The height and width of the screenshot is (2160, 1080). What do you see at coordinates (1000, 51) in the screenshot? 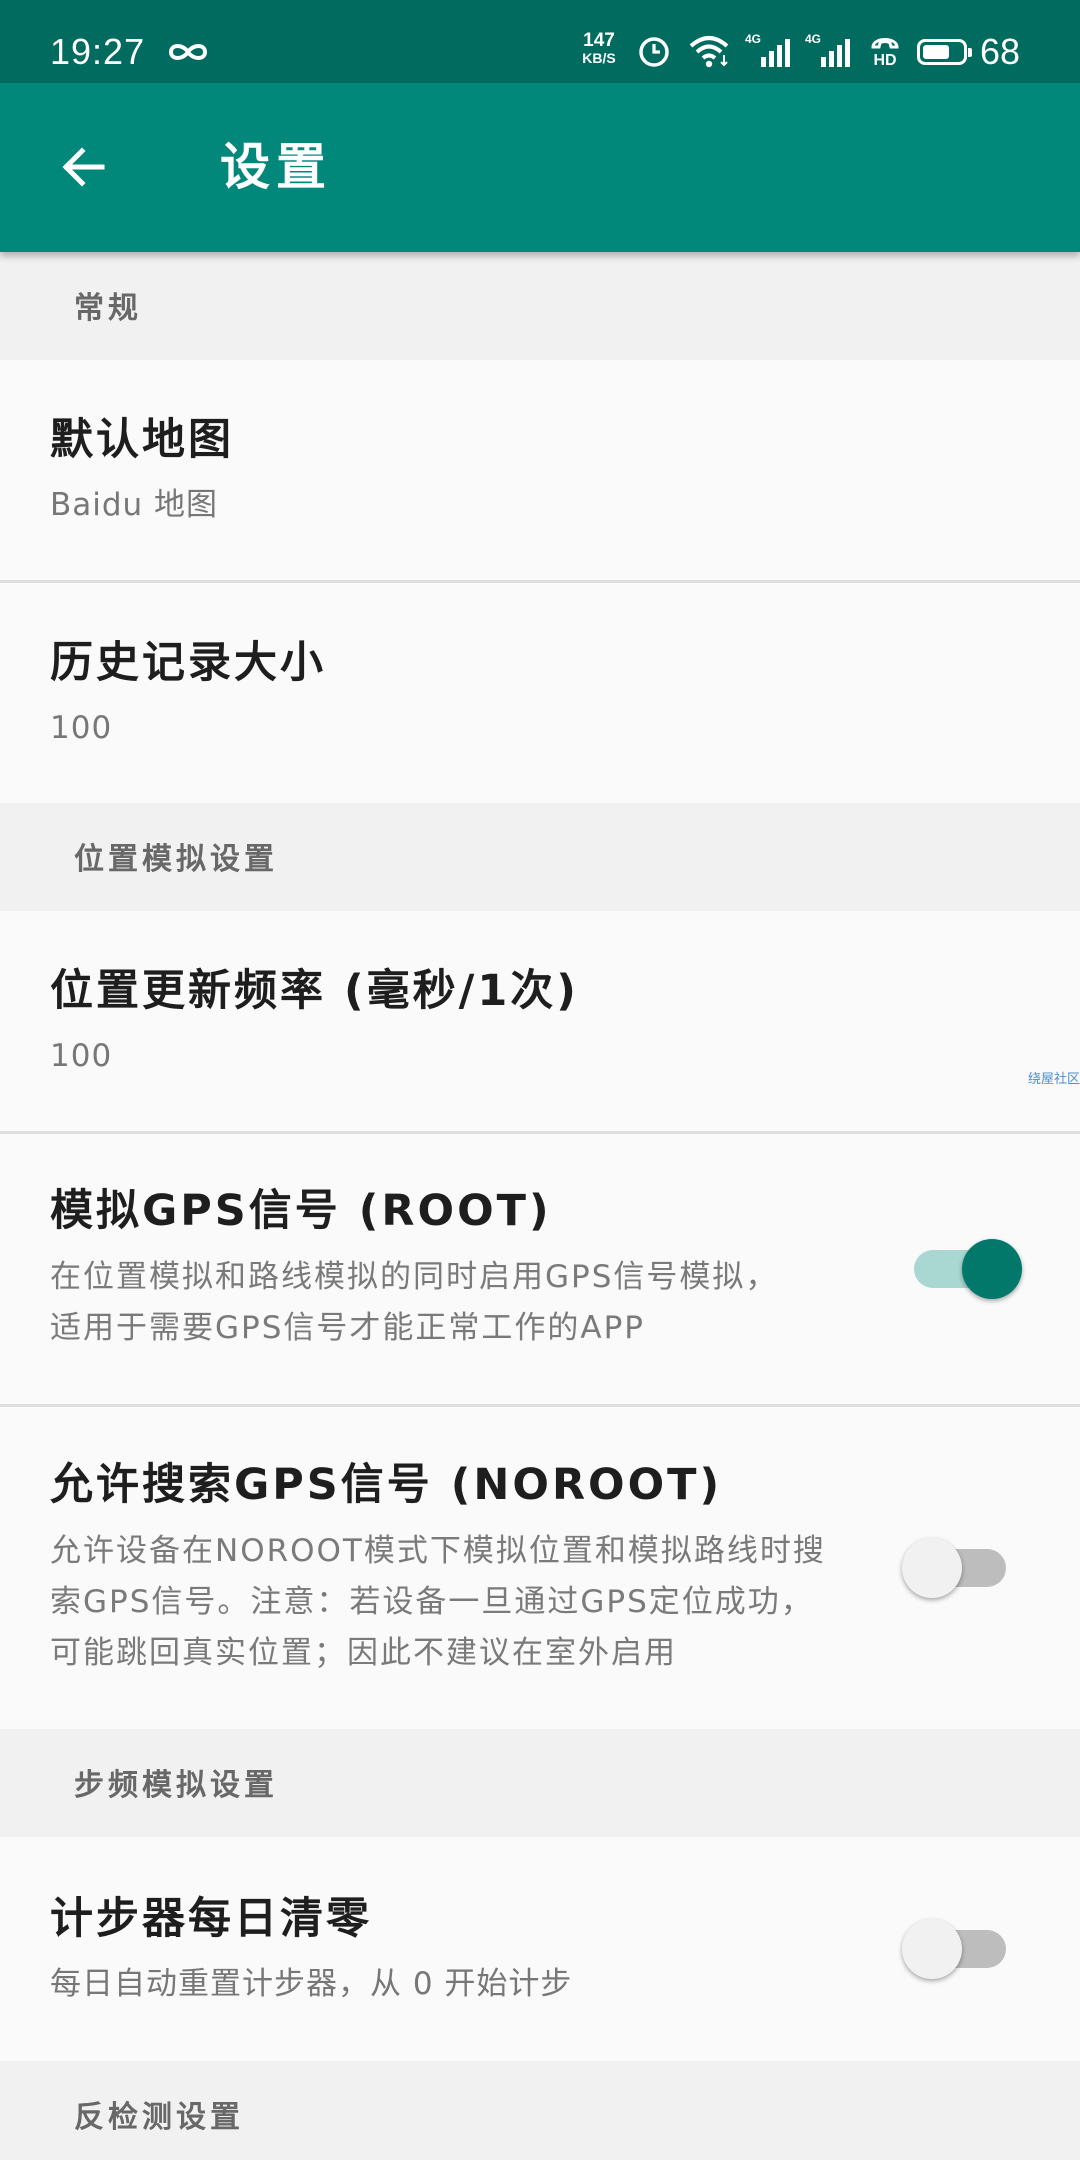
I see `battery-level: 68` at bounding box center [1000, 51].